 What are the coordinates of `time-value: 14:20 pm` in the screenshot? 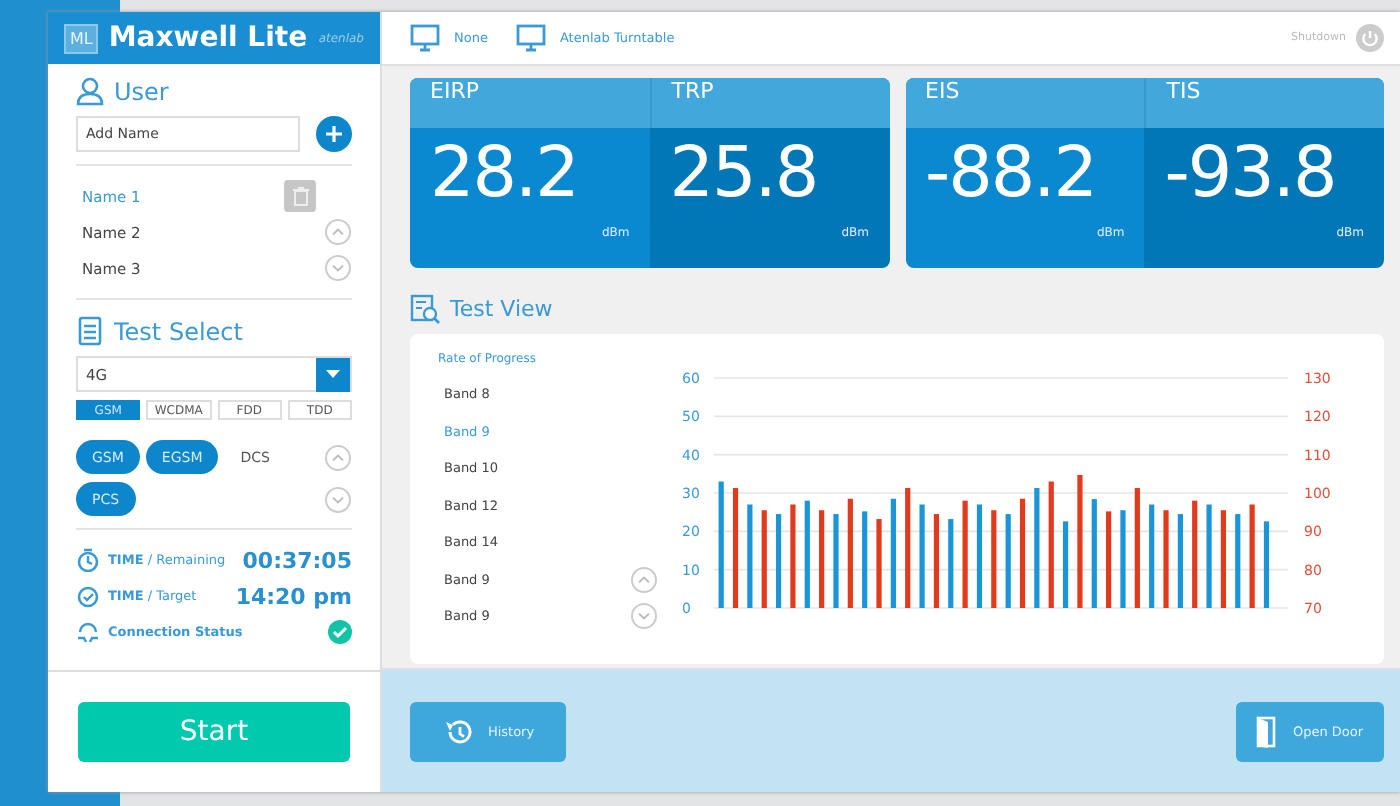 It's located at (293, 596).